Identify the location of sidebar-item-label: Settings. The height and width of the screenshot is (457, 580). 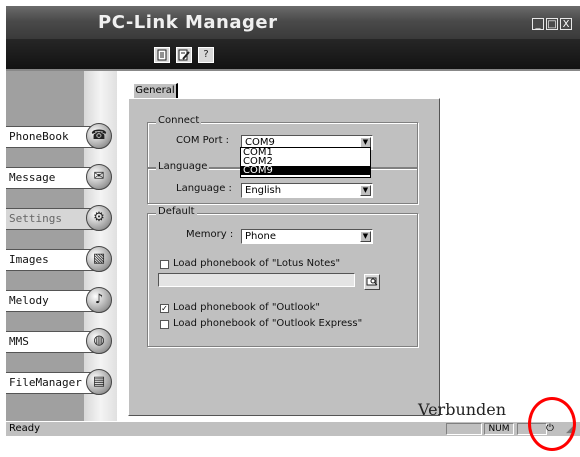
(35, 218).